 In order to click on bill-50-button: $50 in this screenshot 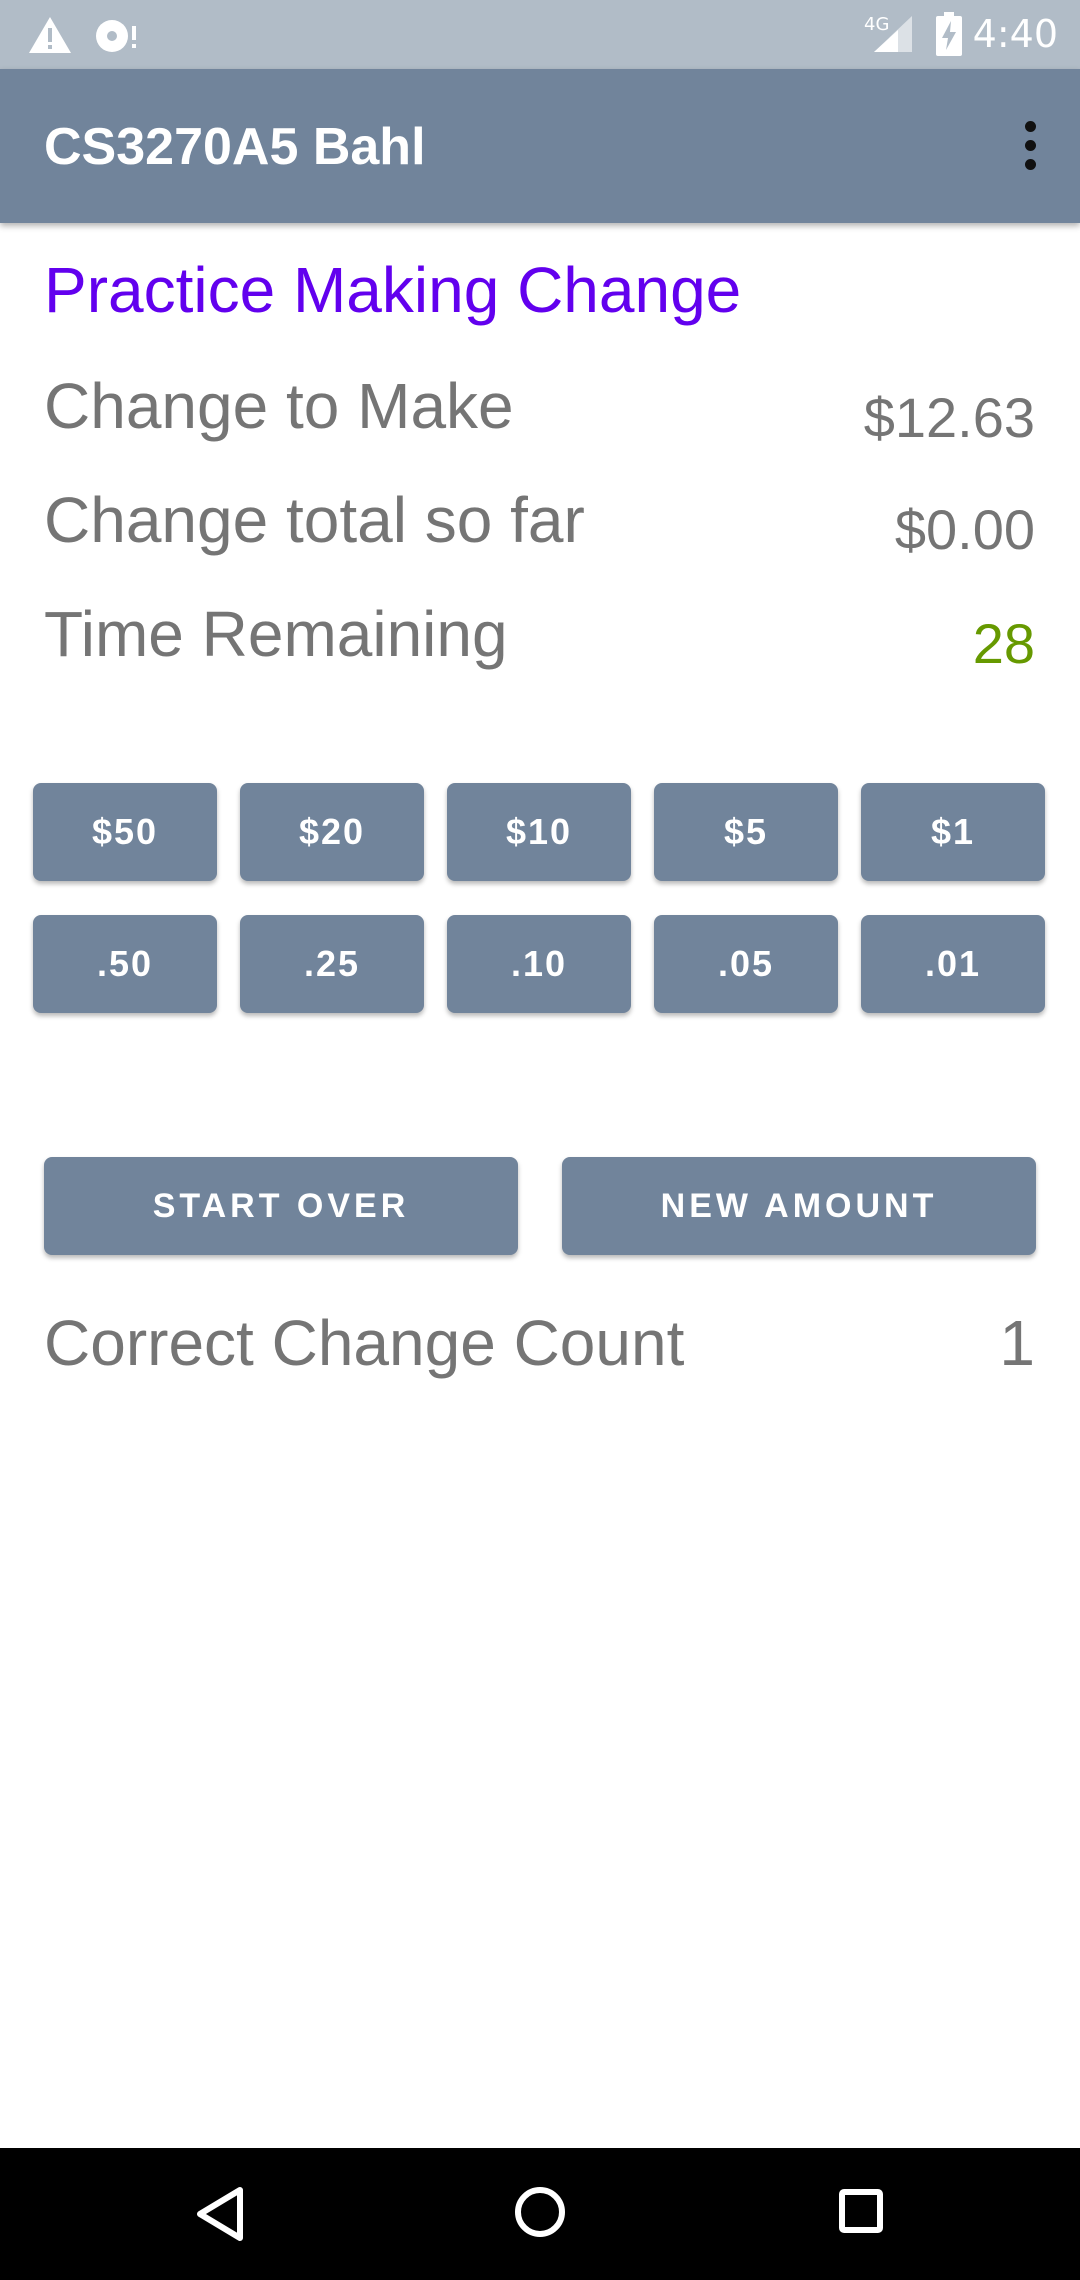, I will do `click(125, 832)`.